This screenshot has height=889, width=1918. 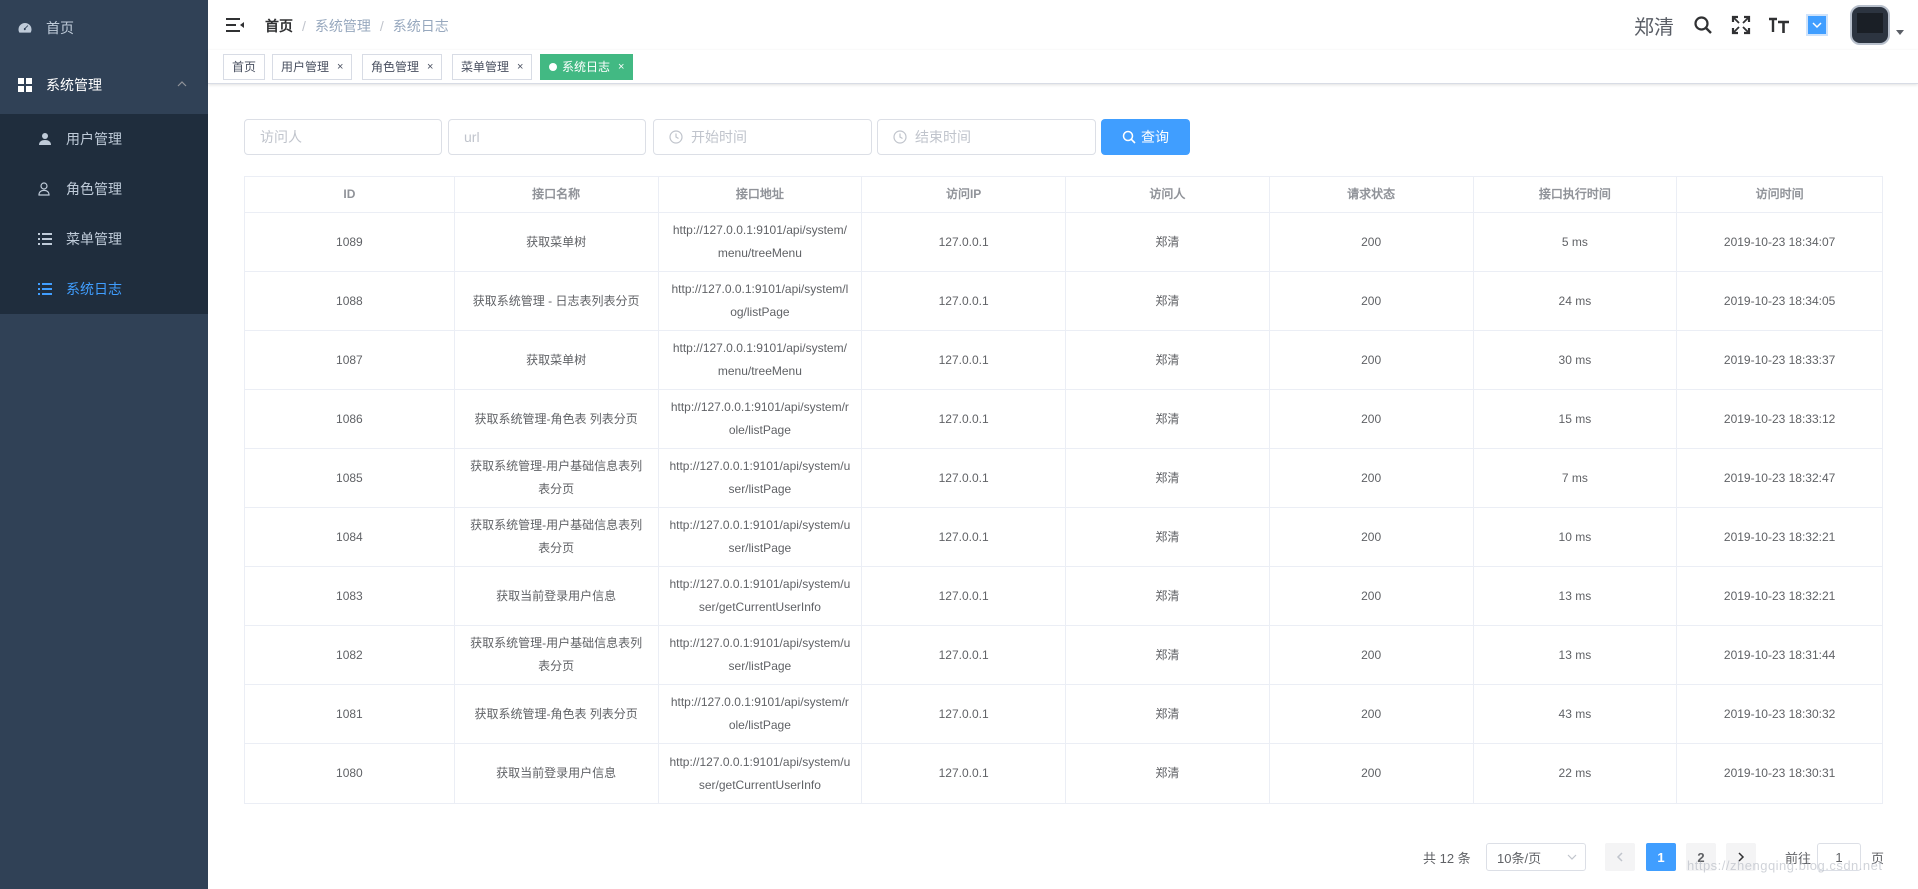 What do you see at coordinates (1870, 25) in the screenshot?
I see `avatar` at bounding box center [1870, 25].